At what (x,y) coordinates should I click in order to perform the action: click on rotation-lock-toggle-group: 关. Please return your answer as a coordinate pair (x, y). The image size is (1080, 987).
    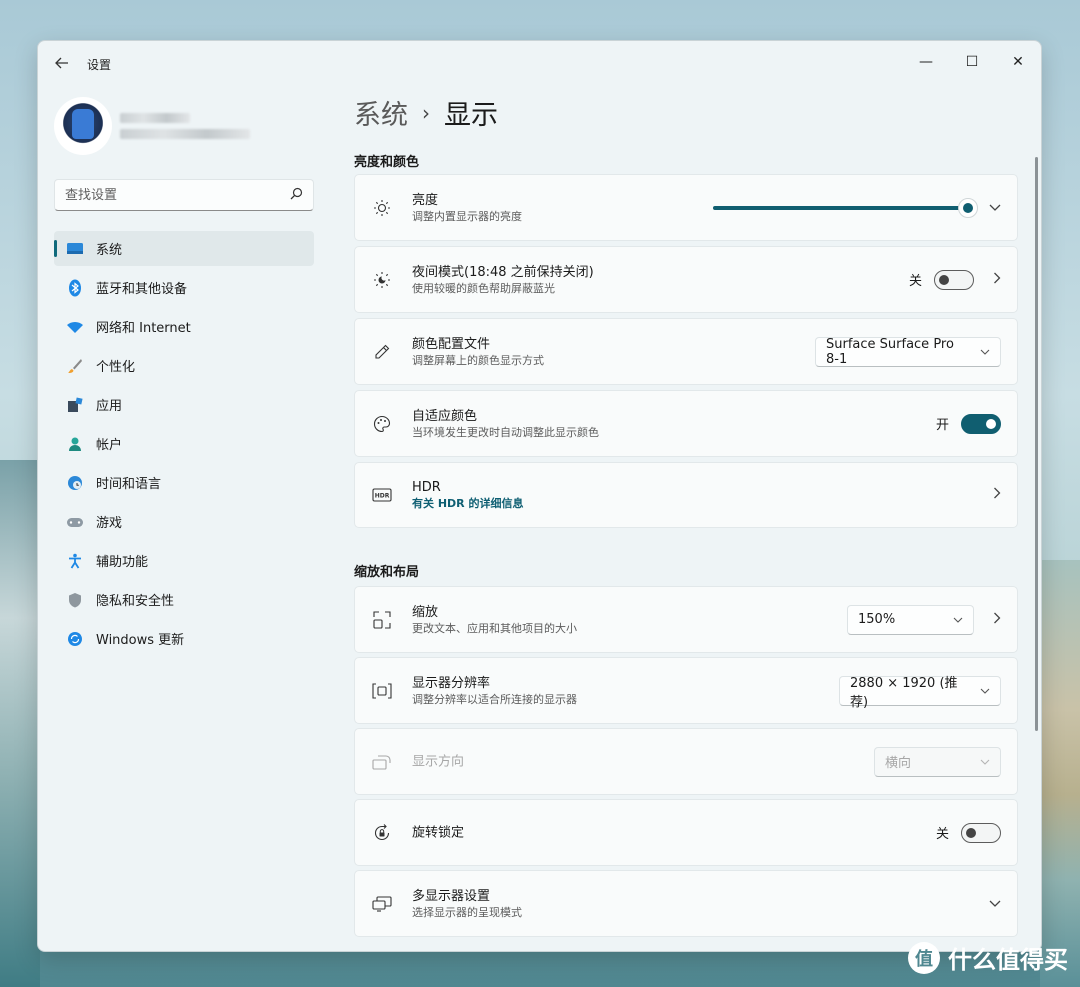
    Looking at the image, I should click on (968, 832).